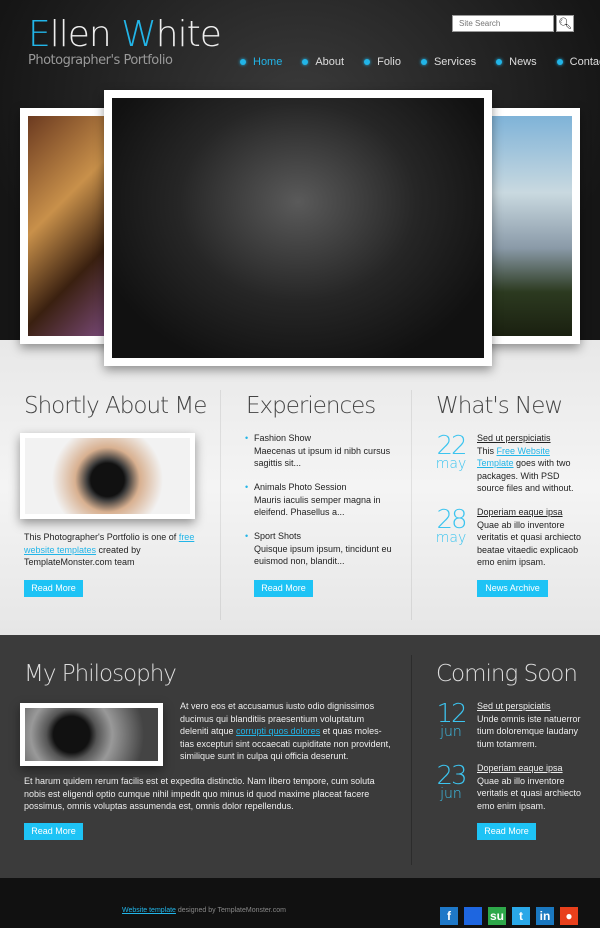 The width and height of the screenshot is (600, 928). Describe the element at coordinates (451, 525) in the screenshot. I see `news-date: 28 may` at that location.